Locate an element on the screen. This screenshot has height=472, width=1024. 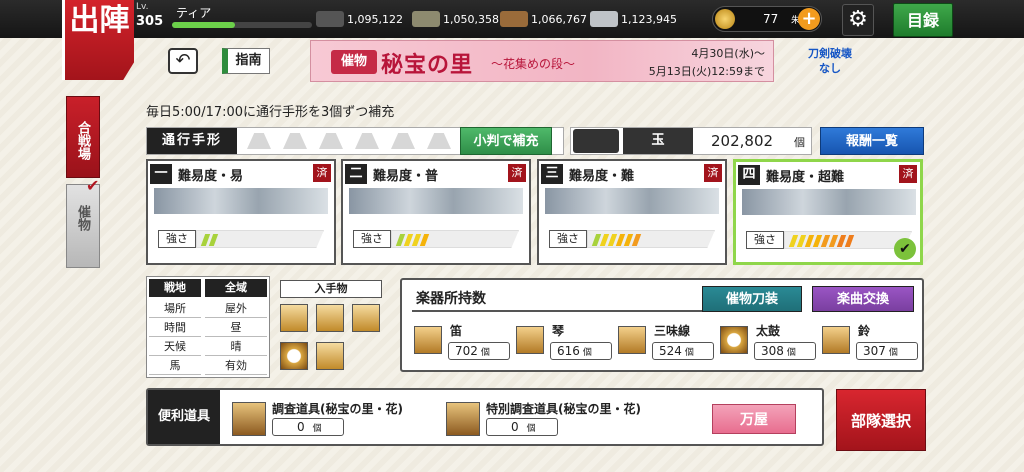
player-level-box: Lv. 305 ティア is located at coordinates (196, 19).